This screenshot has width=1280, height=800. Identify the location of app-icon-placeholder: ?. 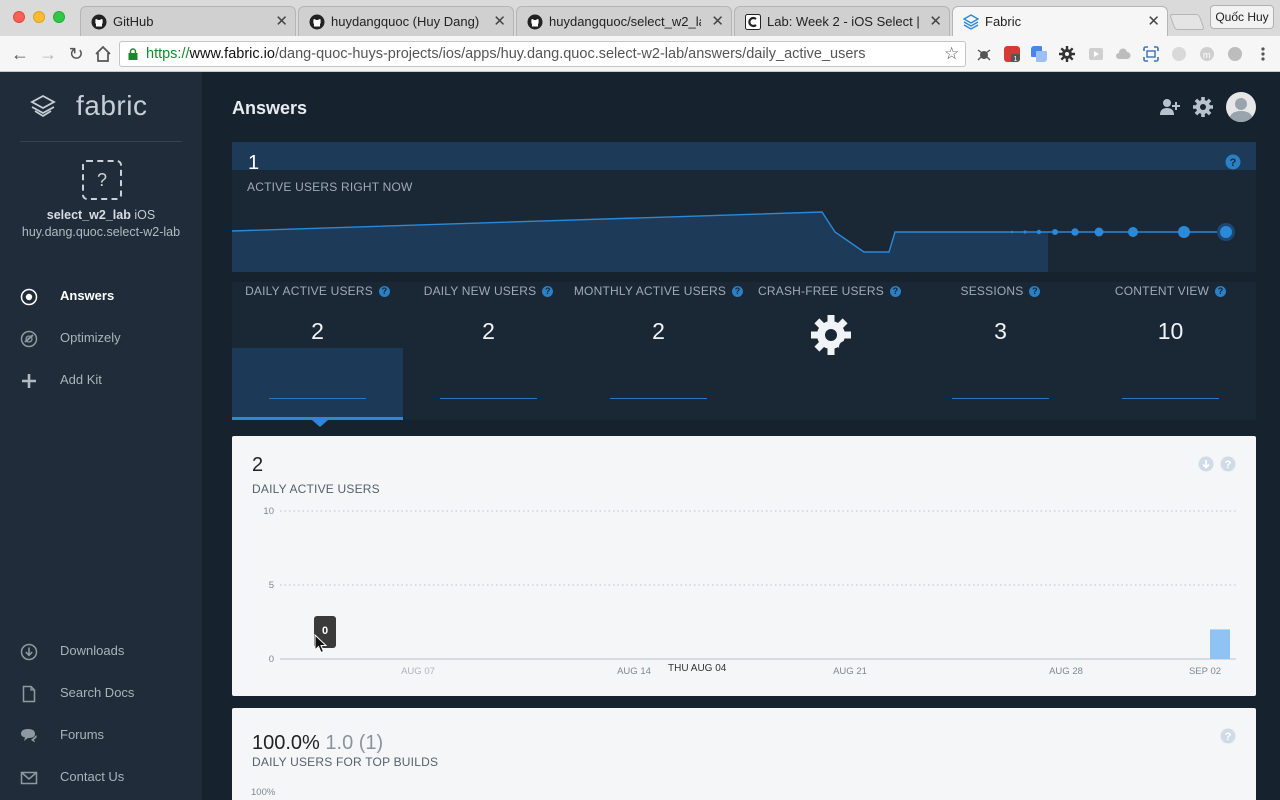
(102, 180).